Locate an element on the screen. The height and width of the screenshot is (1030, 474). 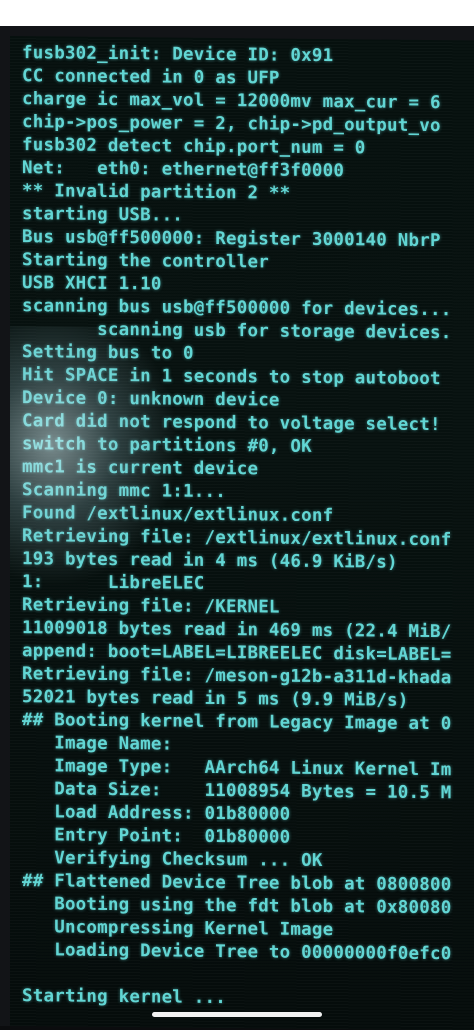
terminal-line: Device 0: unknown device is located at coordinates (151, 399).